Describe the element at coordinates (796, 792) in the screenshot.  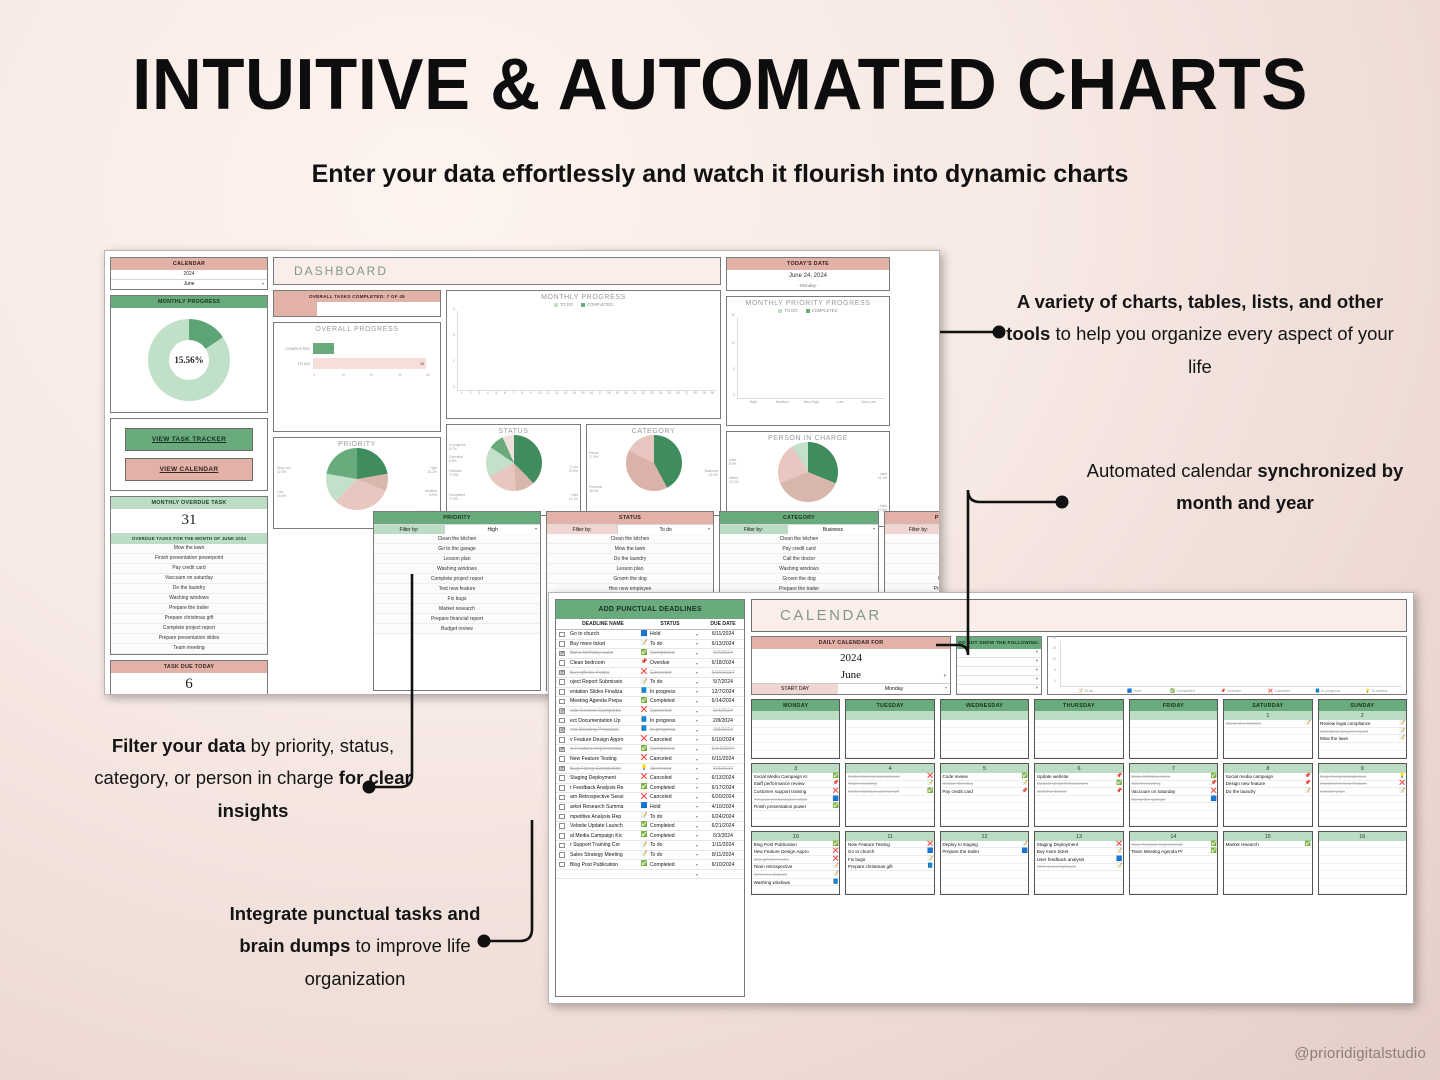
I see `calendar-event: Customer support training ❌` at that location.